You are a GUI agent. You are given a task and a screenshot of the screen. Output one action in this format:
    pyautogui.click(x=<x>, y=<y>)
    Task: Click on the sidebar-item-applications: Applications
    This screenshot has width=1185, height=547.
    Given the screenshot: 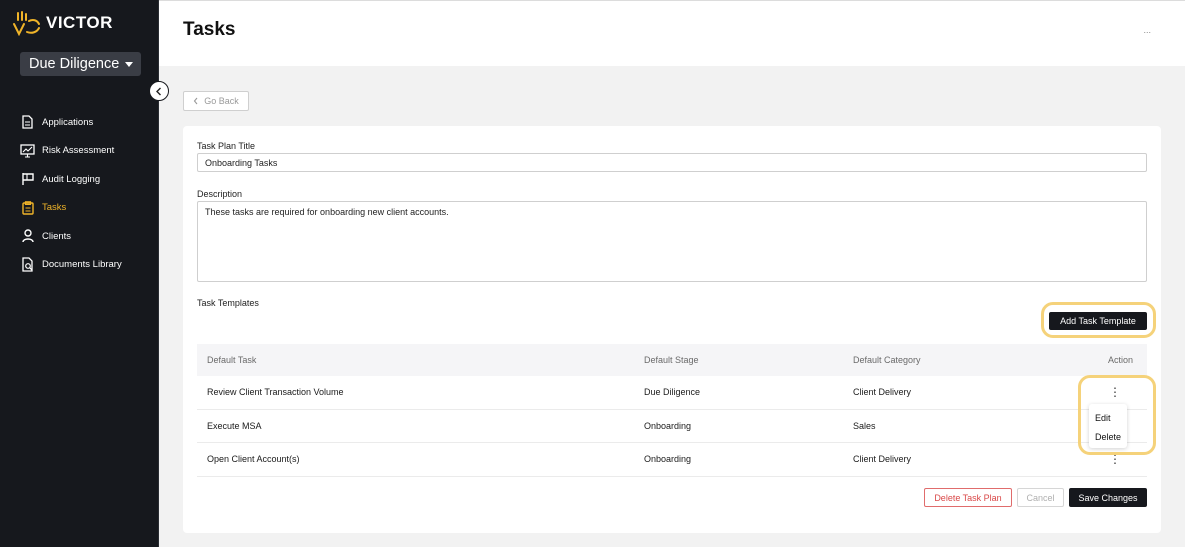 What is the action you would take?
    pyautogui.click(x=71, y=122)
    